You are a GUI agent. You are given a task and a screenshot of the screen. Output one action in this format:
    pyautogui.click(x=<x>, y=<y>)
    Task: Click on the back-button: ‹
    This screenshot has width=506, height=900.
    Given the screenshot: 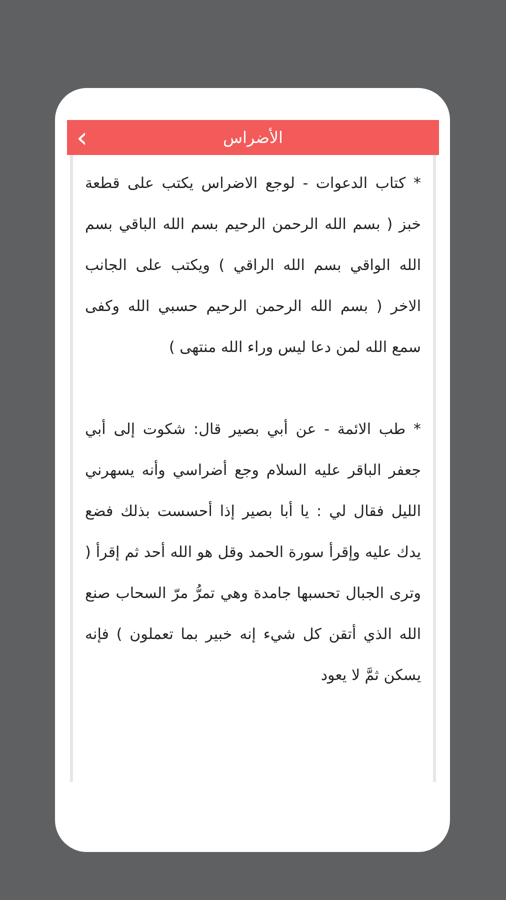 What is the action you would take?
    pyautogui.click(x=82, y=137)
    